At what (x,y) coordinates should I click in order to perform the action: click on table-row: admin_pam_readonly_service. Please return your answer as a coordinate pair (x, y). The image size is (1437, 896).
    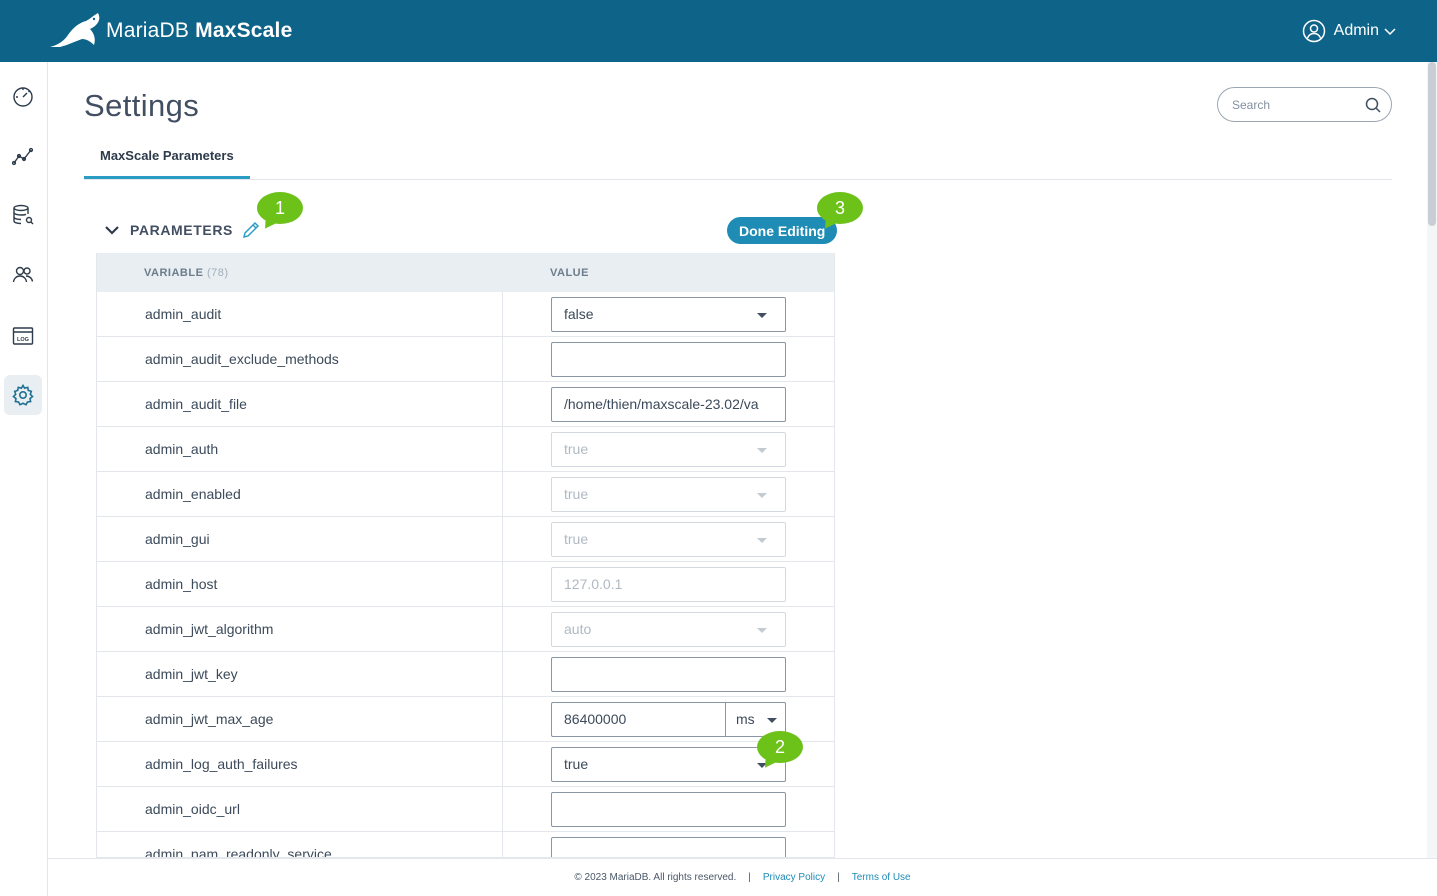
    Looking at the image, I should click on (465, 844).